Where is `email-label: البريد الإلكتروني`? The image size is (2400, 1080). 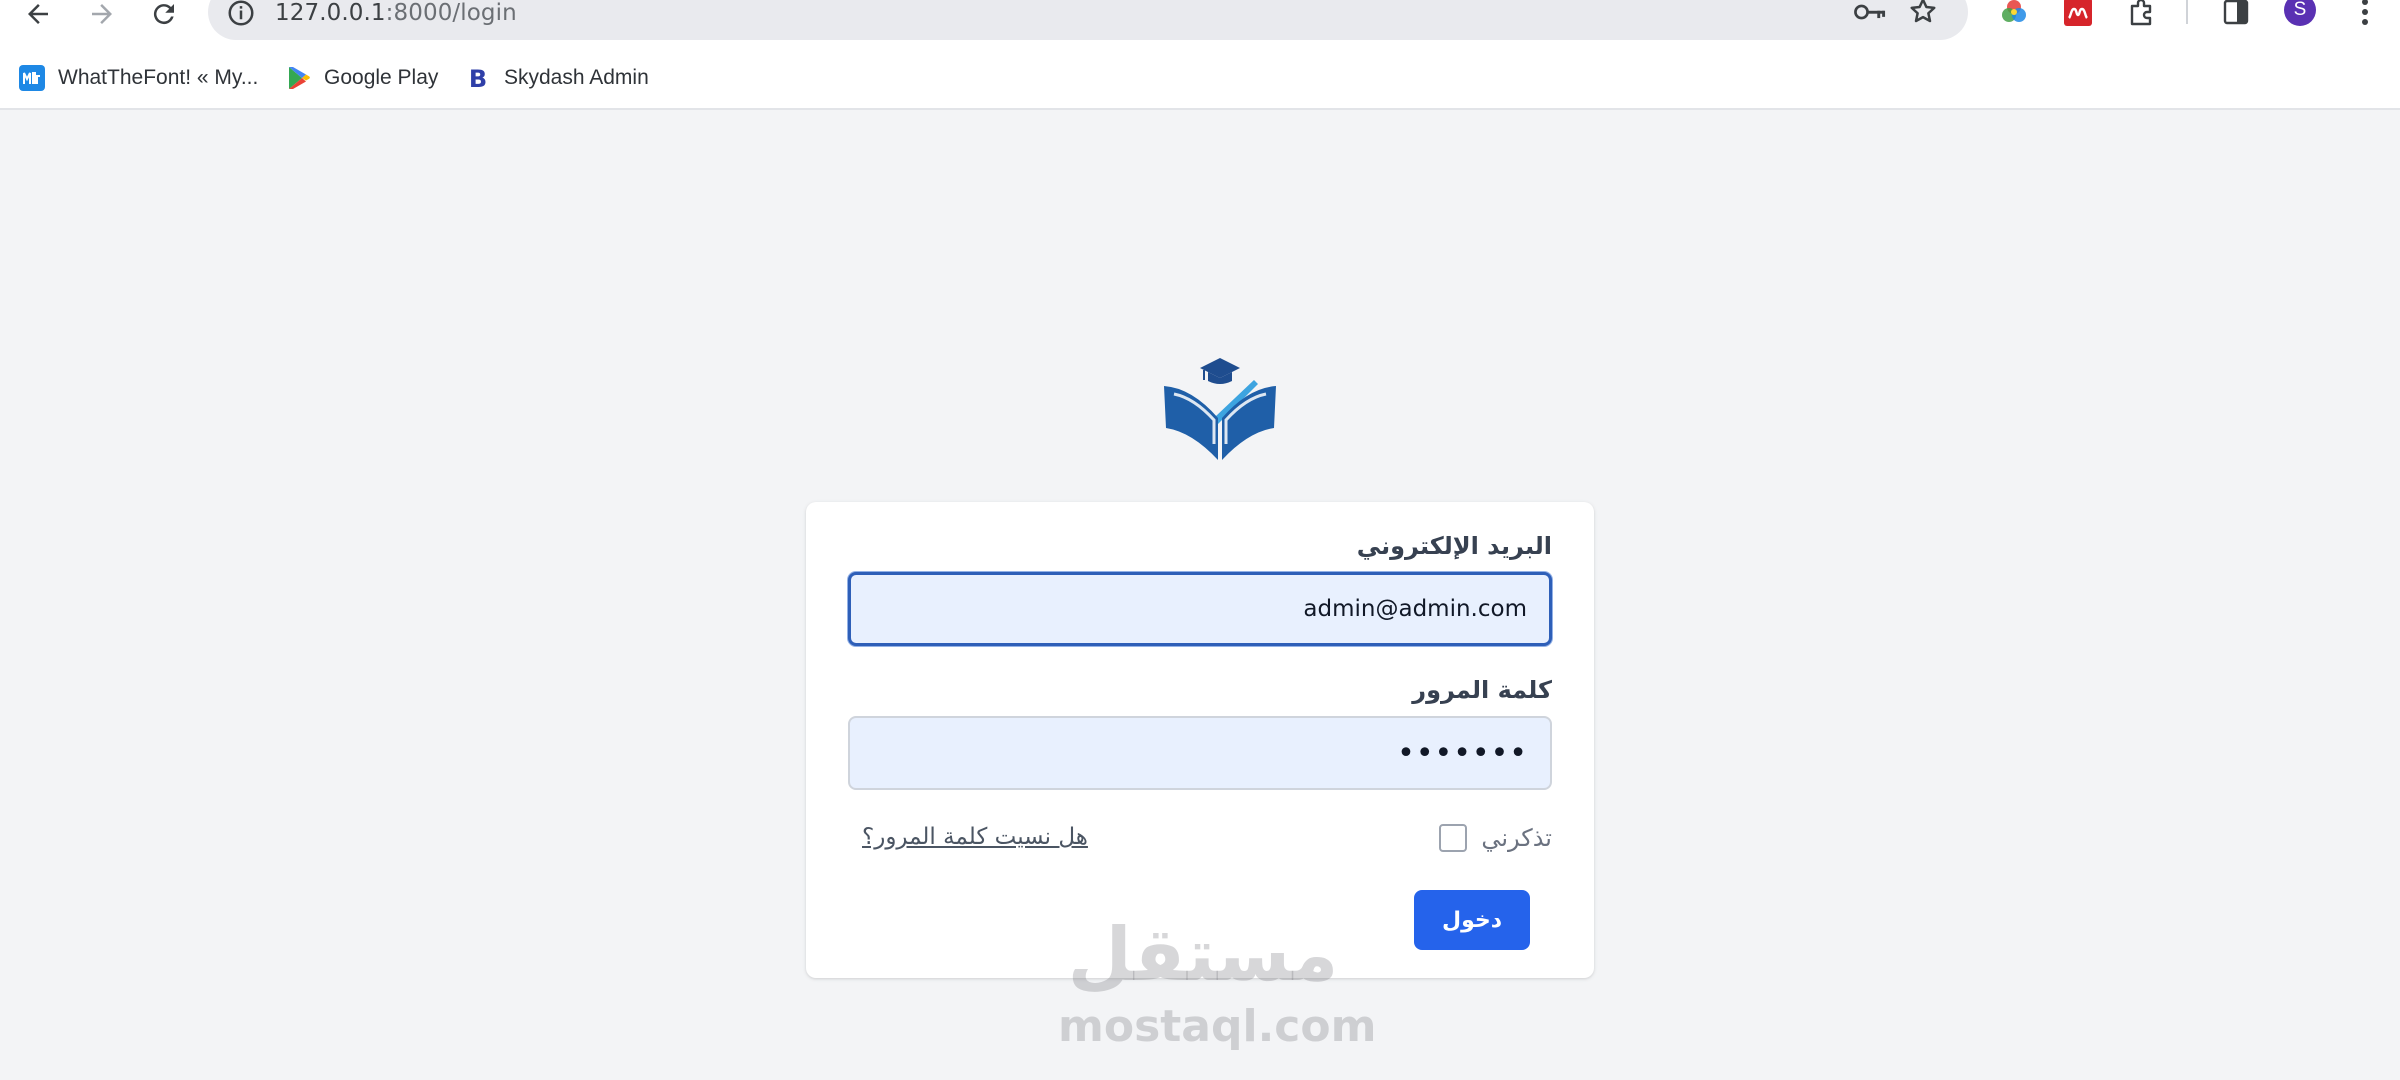 email-label: البريد الإلكتروني is located at coordinates (1454, 546).